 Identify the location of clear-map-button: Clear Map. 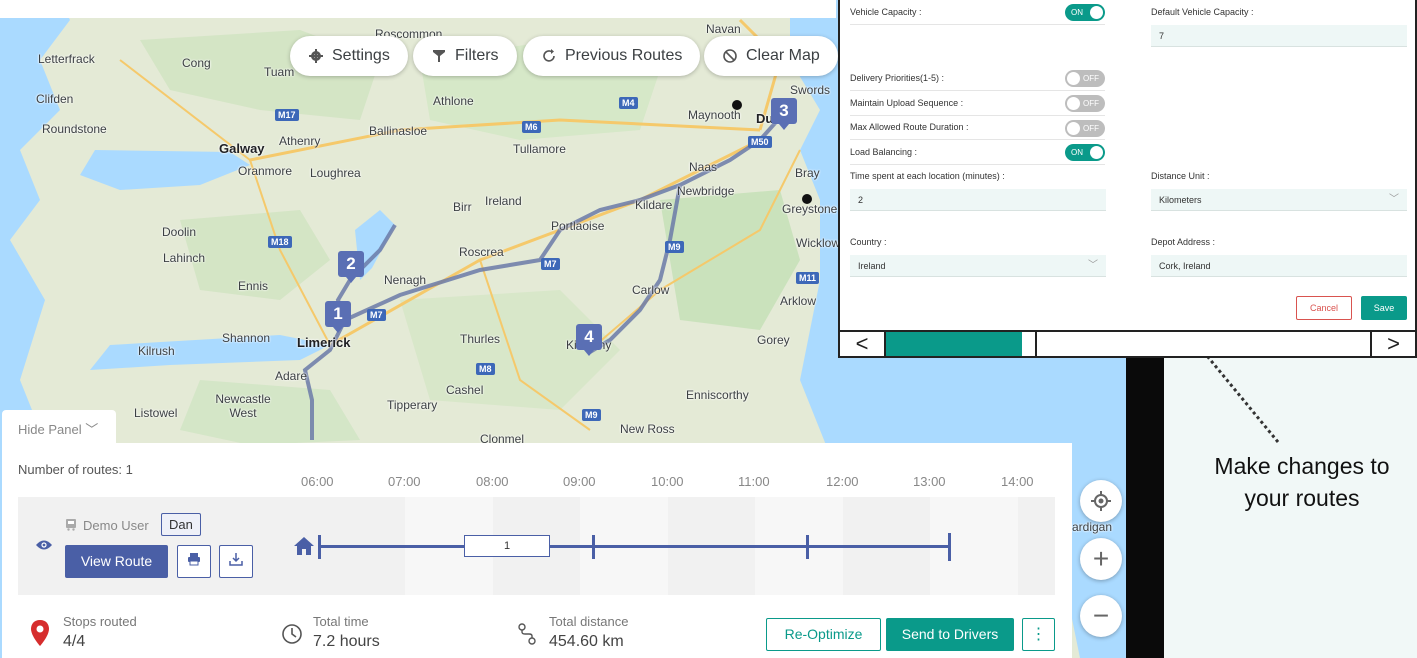
(771, 56).